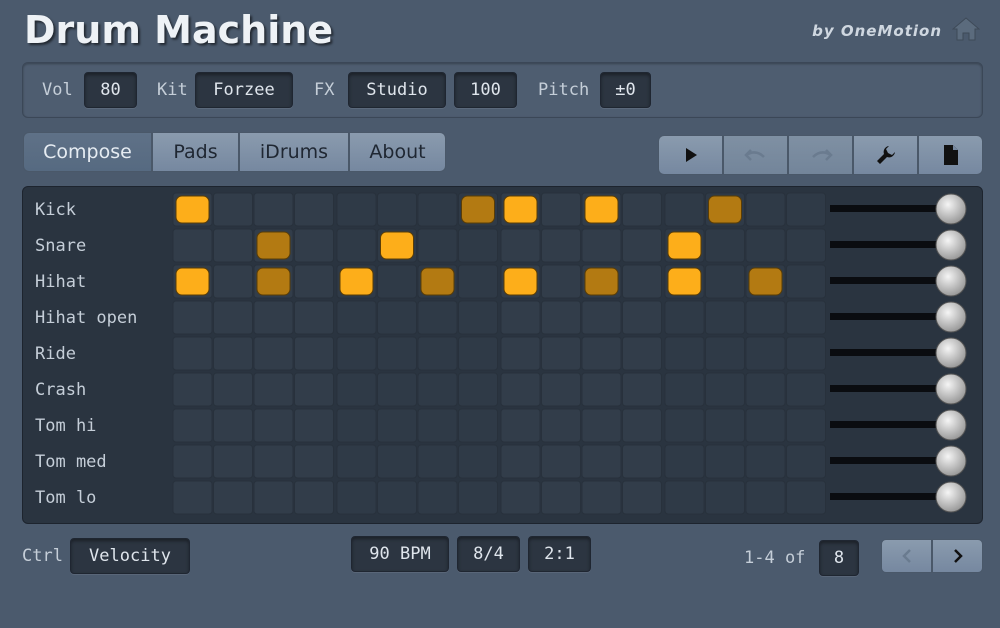 This screenshot has width=1000, height=628. What do you see at coordinates (966, 29) in the screenshot?
I see `home-icon` at bounding box center [966, 29].